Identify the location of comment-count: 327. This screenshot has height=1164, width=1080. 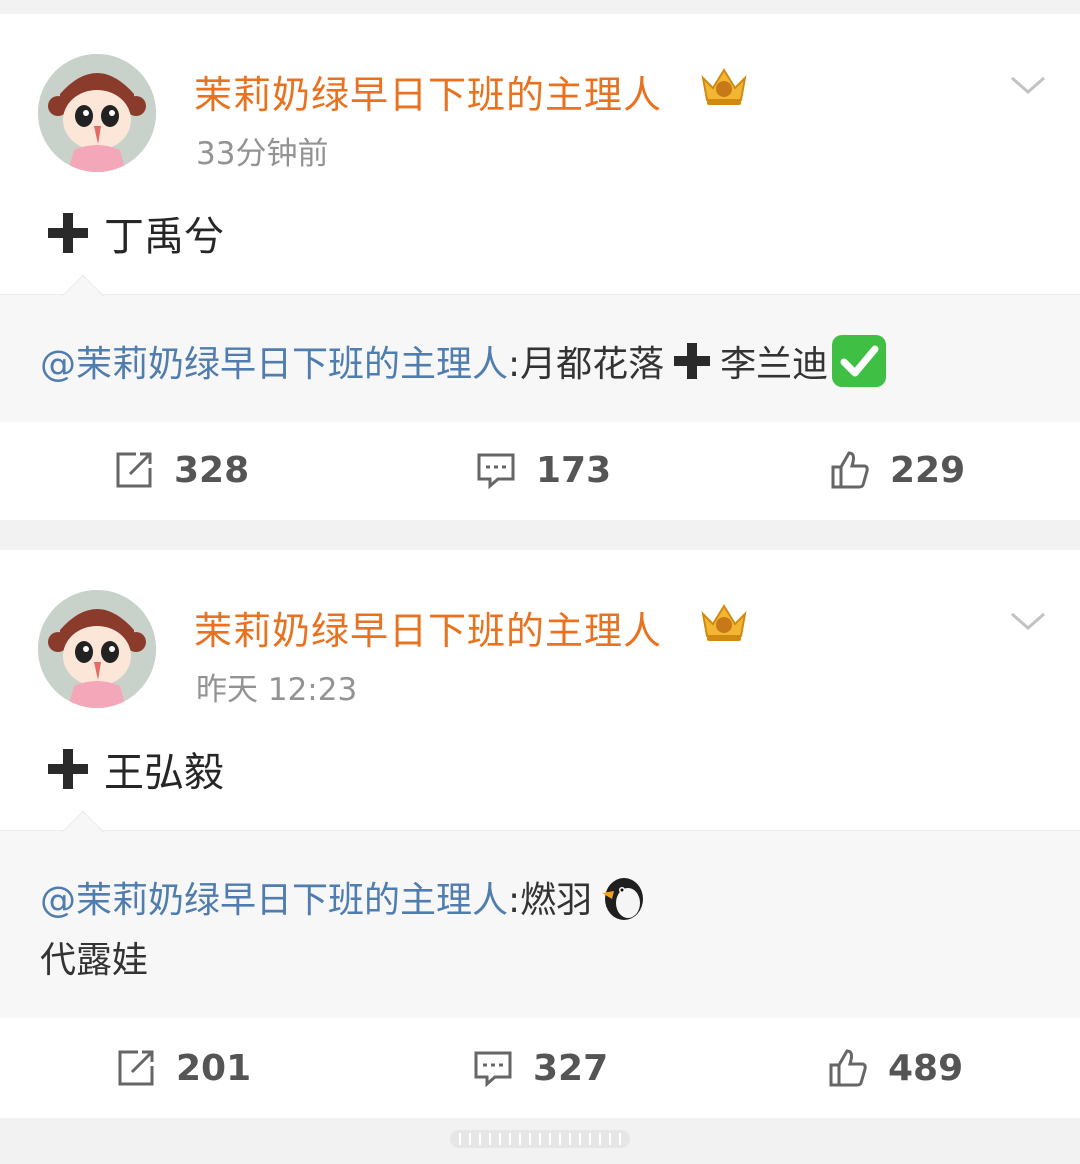
(571, 1068).